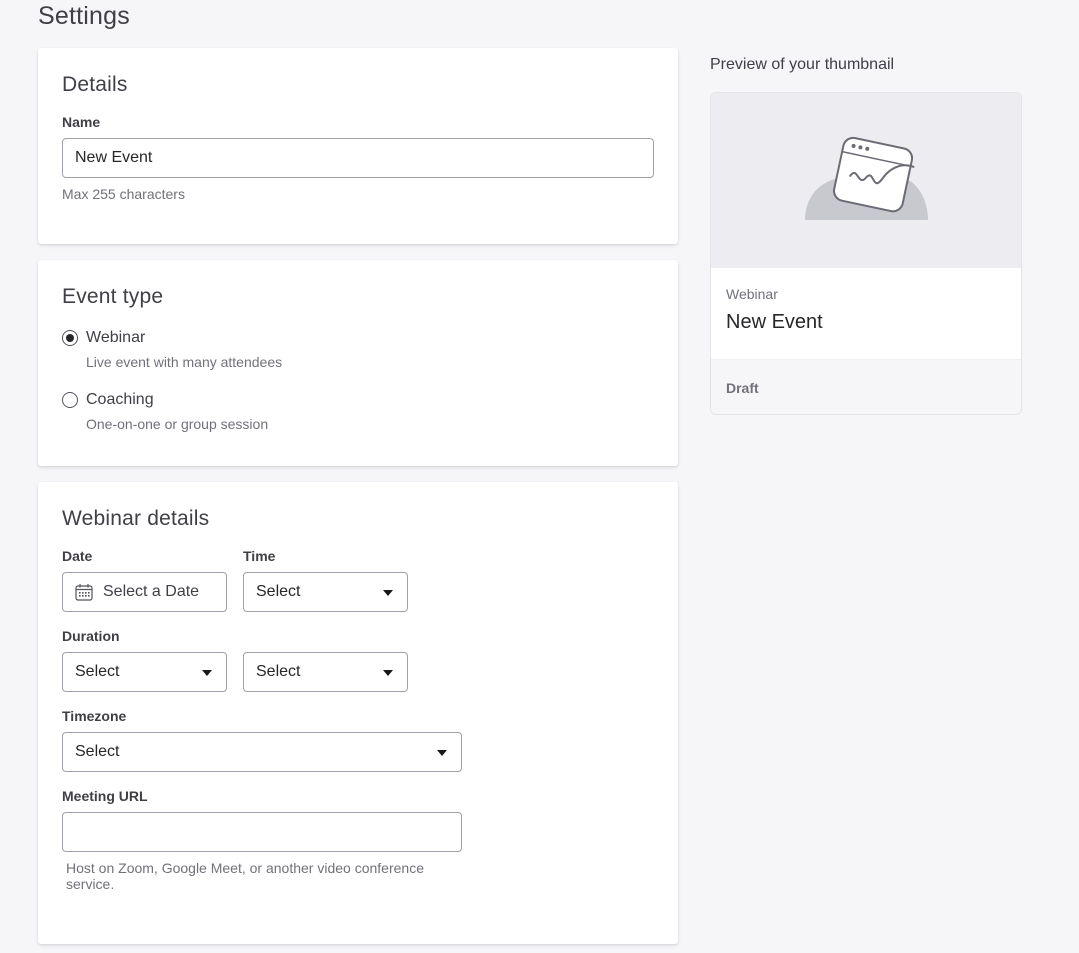 The height and width of the screenshot is (953, 1079). What do you see at coordinates (97, 671) in the screenshot?
I see `duration-select-primary-value: Select` at bounding box center [97, 671].